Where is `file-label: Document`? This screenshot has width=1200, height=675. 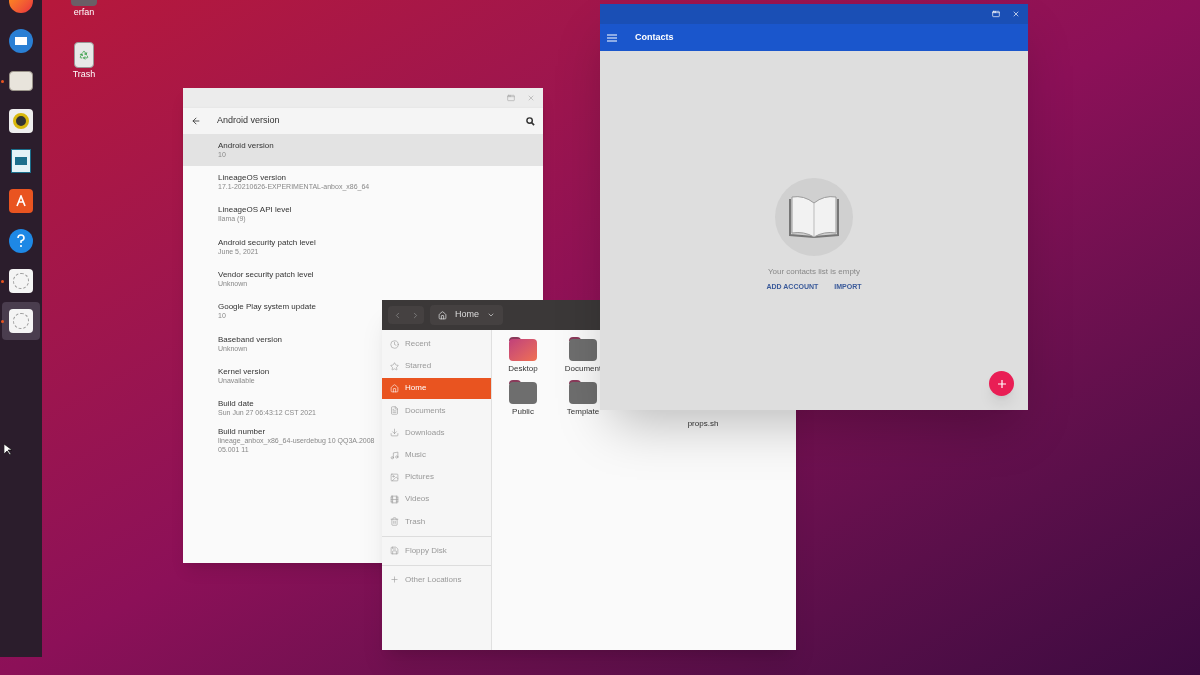 file-label: Document is located at coordinates (583, 369).